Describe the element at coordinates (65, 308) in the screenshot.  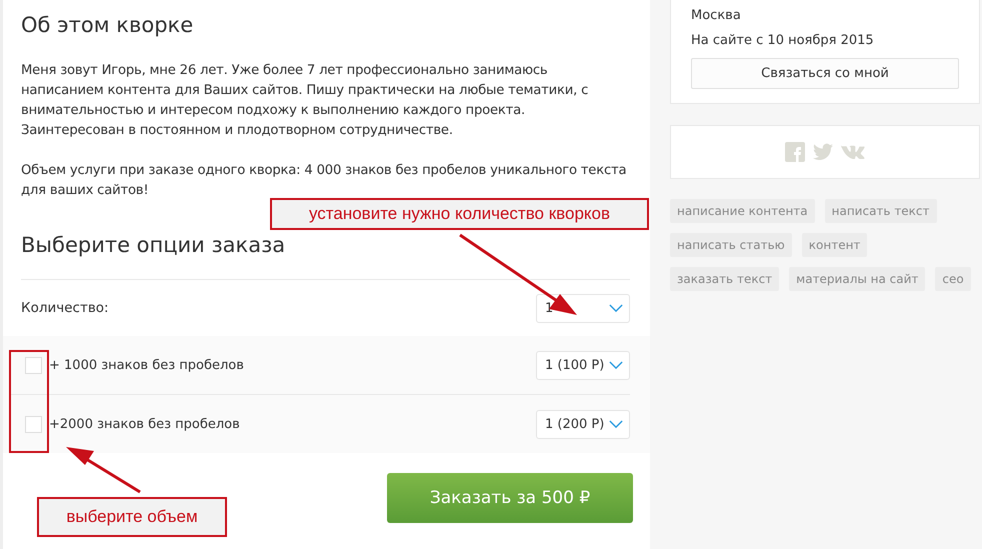
I see `quantity-label: Количество:` at that location.